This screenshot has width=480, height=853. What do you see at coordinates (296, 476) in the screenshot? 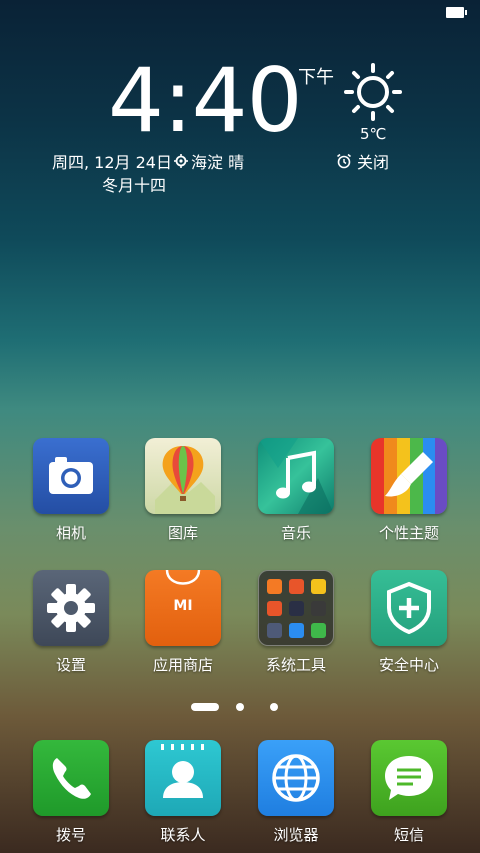
I see `music-note-icon` at bounding box center [296, 476].